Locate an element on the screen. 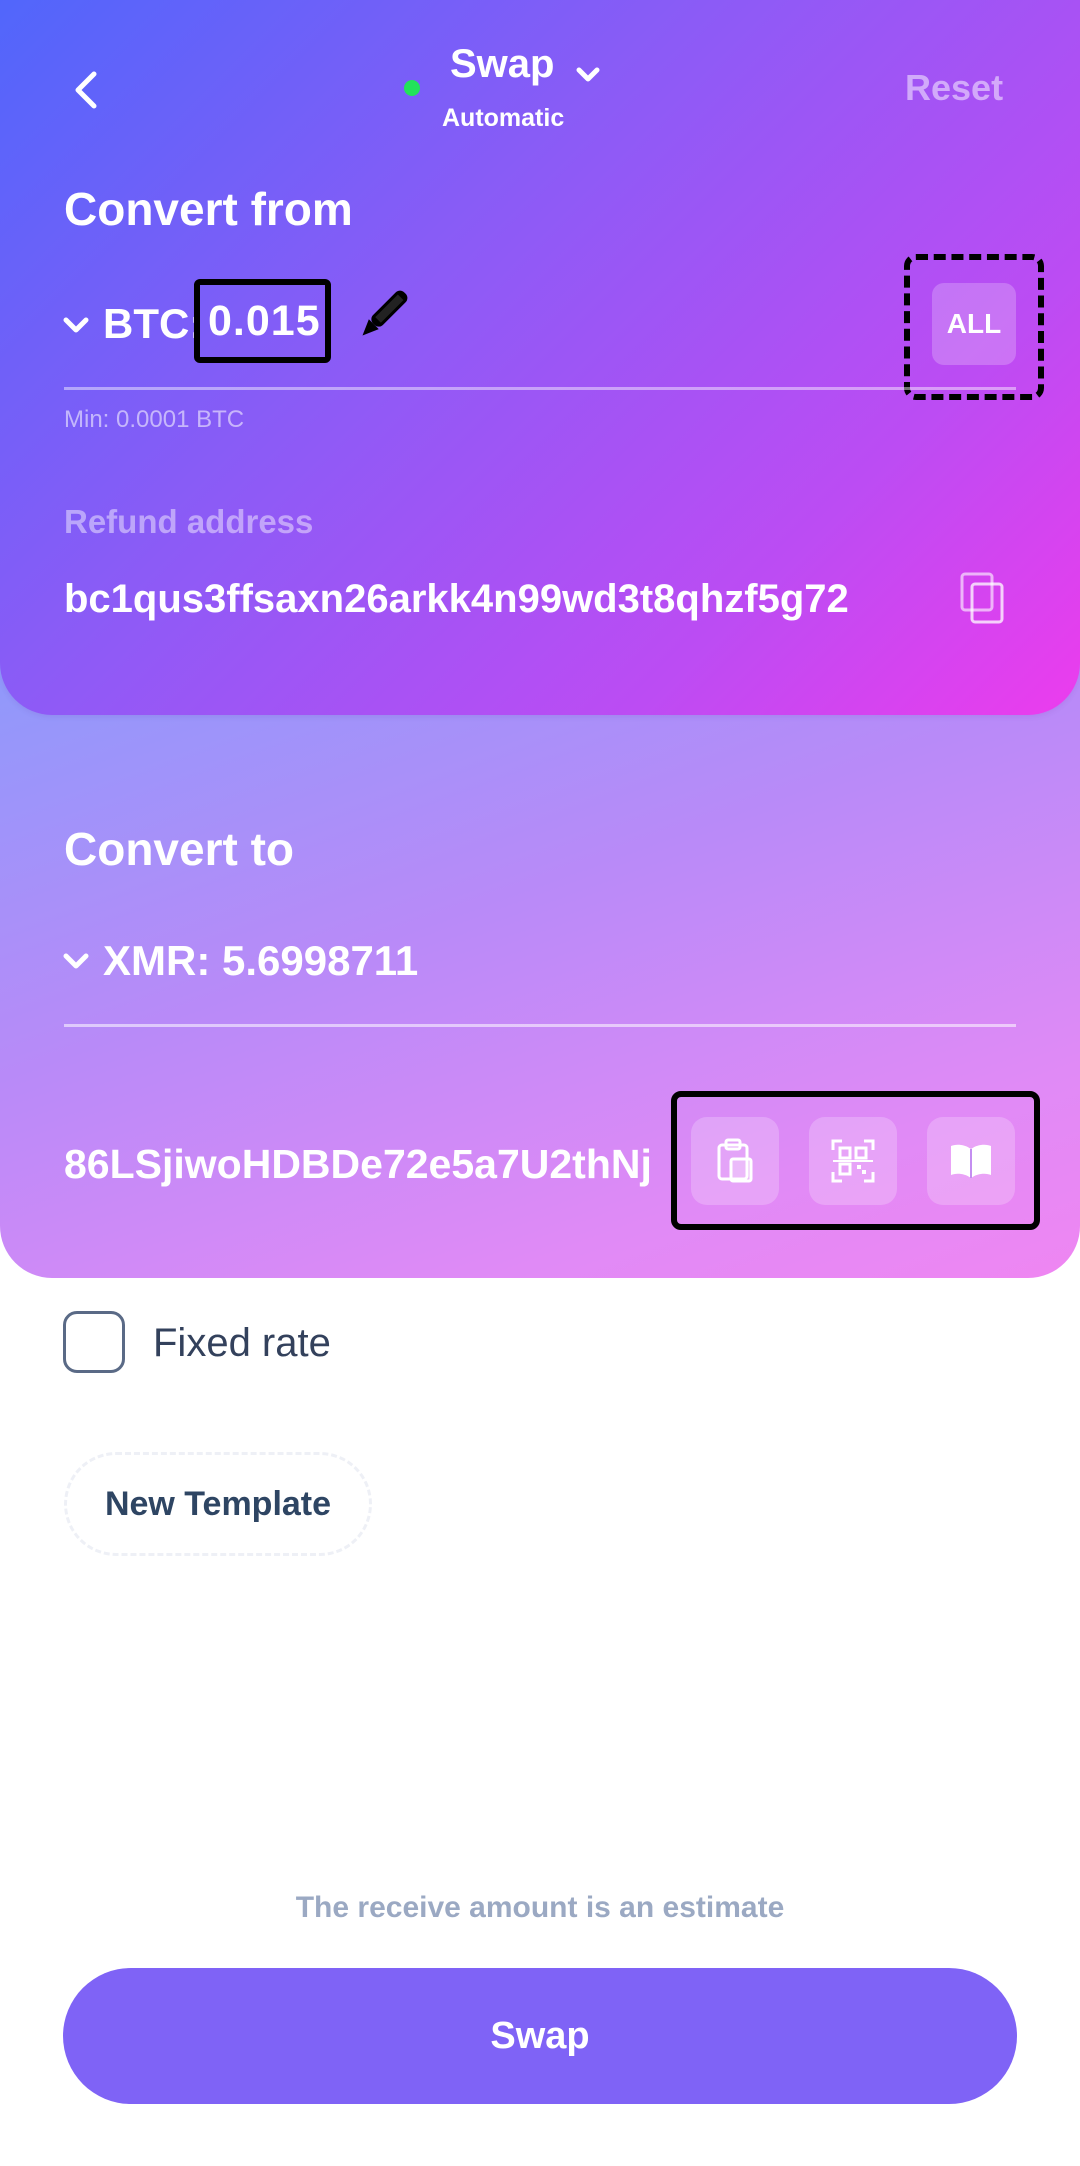  status-dot is located at coordinates (412, 88).